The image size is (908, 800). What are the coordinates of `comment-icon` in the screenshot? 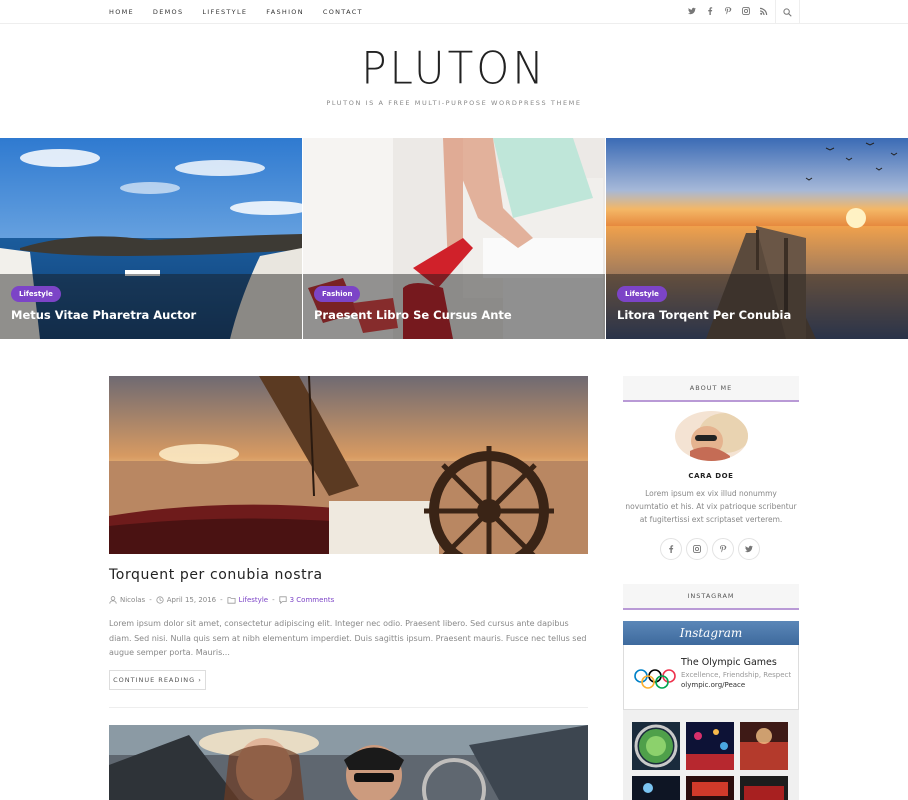 It's located at (283, 600).